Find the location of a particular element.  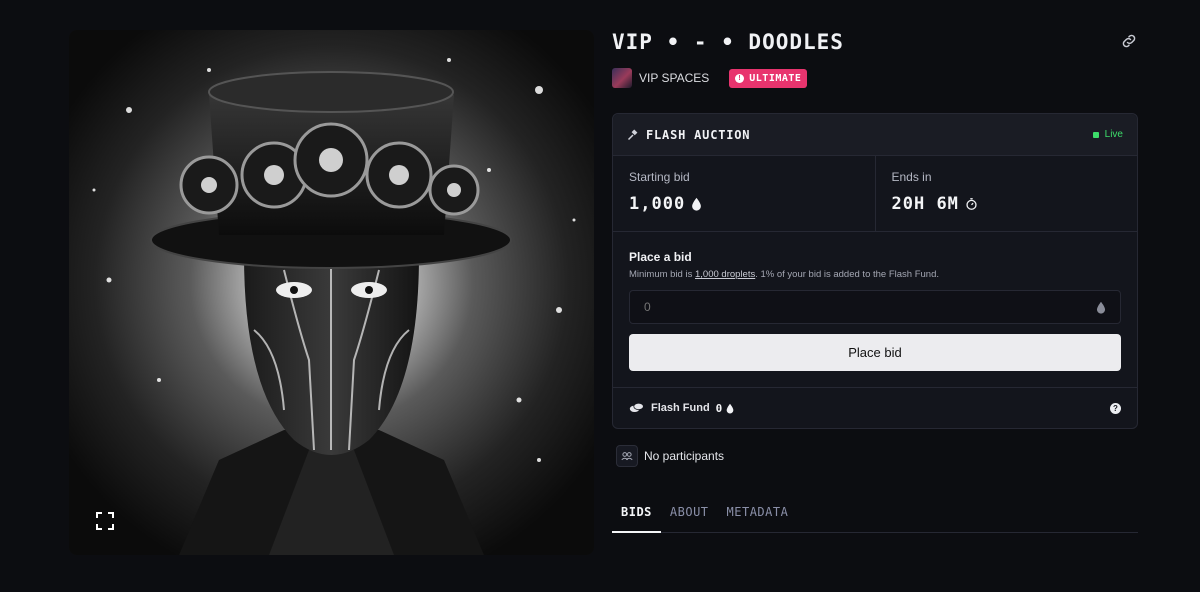

ends-in-label: Ends in is located at coordinates (911, 177).